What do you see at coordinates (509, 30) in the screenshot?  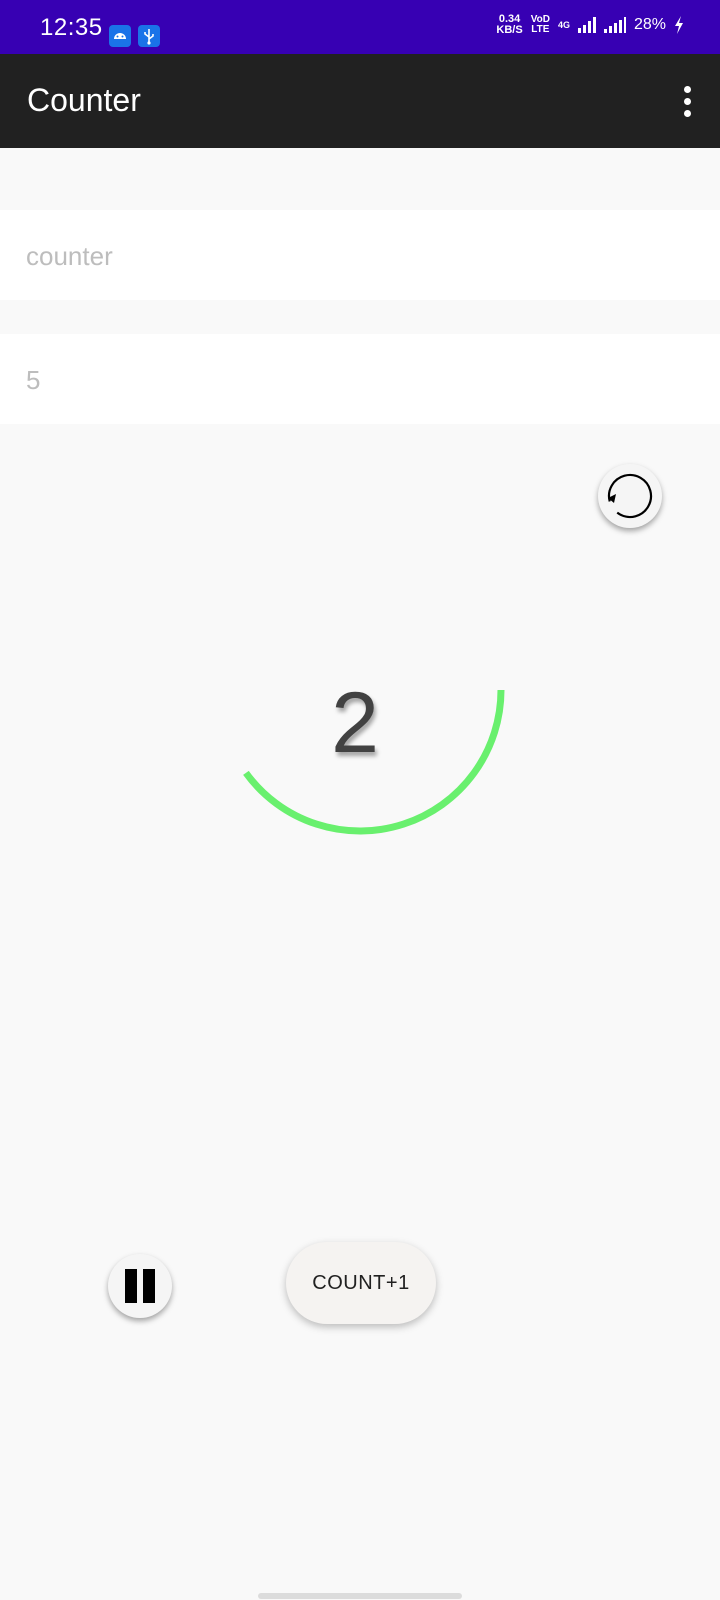 I see `network-speed-unit: KB/S` at bounding box center [509, 30].